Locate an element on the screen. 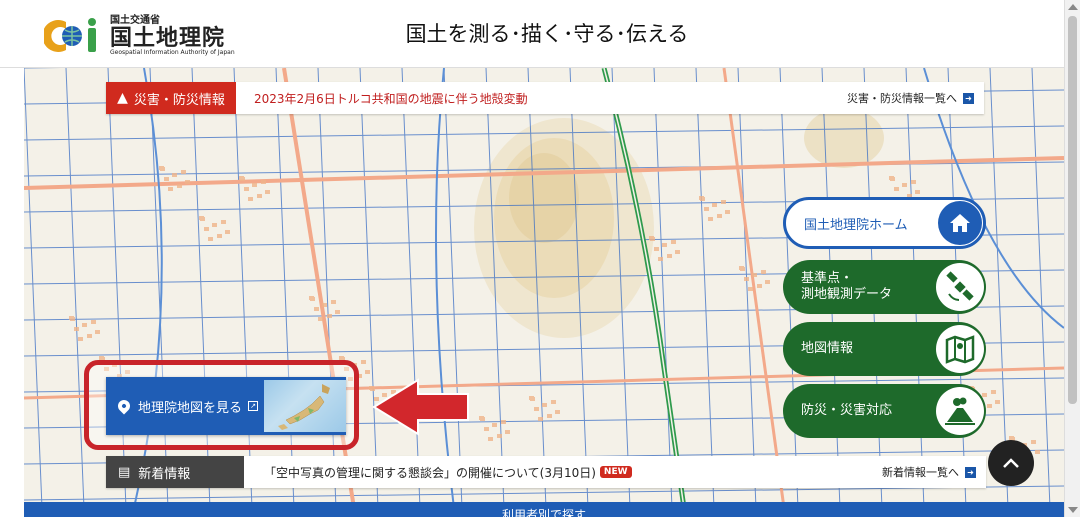 The width and height of the screenshot is (1080, 517). disaster-list-link: 災害・防災情報一覧へ ➜ is located at coordinates (910, 98).